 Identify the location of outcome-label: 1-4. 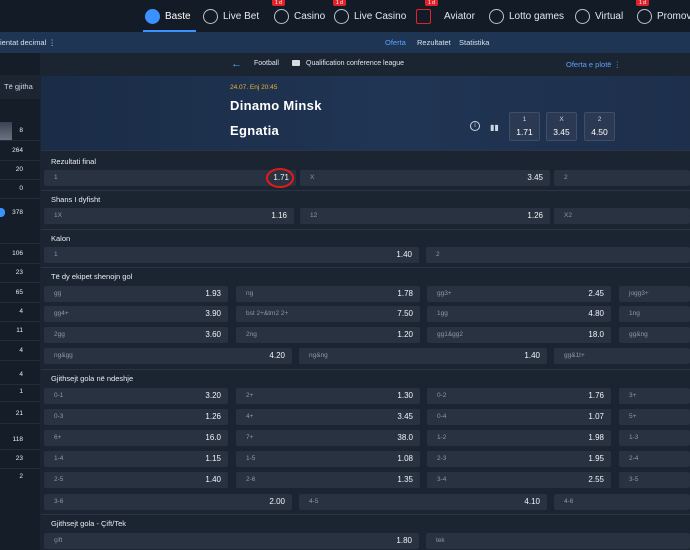
(59, 458).